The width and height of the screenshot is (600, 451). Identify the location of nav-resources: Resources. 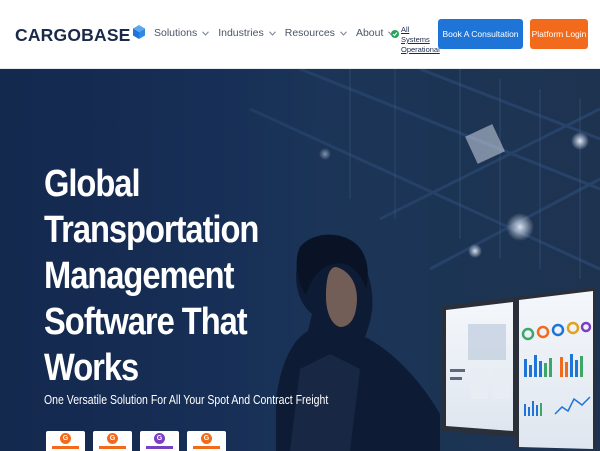
(316, 33).